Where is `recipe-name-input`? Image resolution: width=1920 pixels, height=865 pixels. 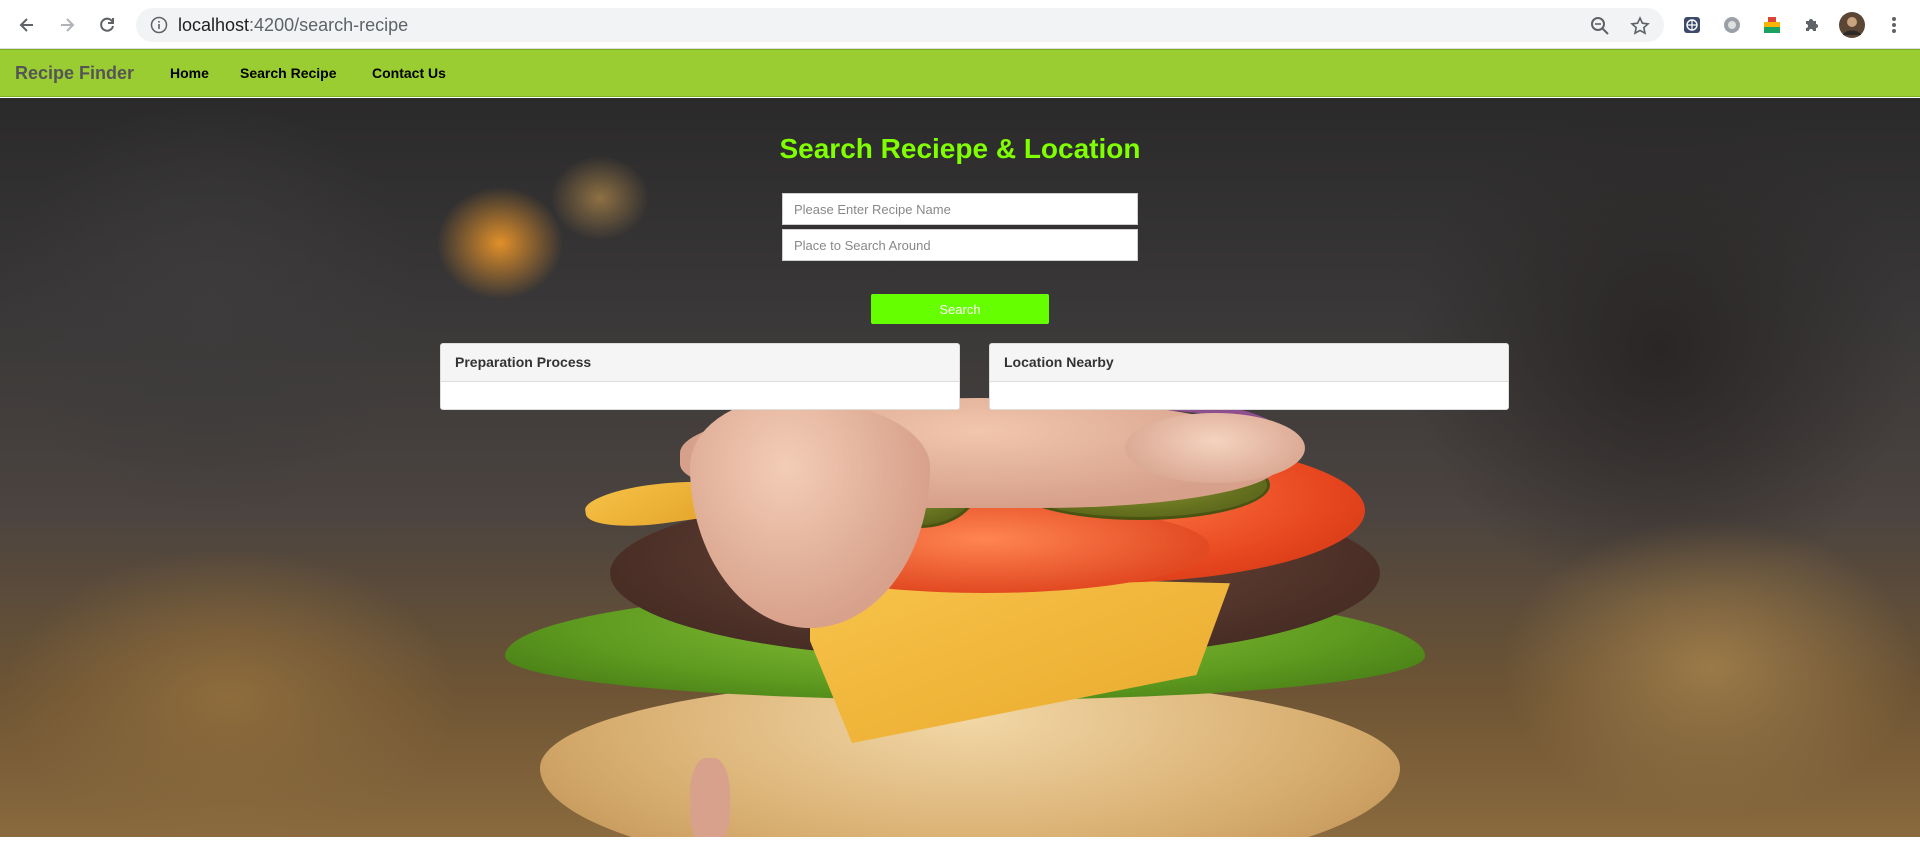 recipe-name-input is located at coordinates (960, 209).